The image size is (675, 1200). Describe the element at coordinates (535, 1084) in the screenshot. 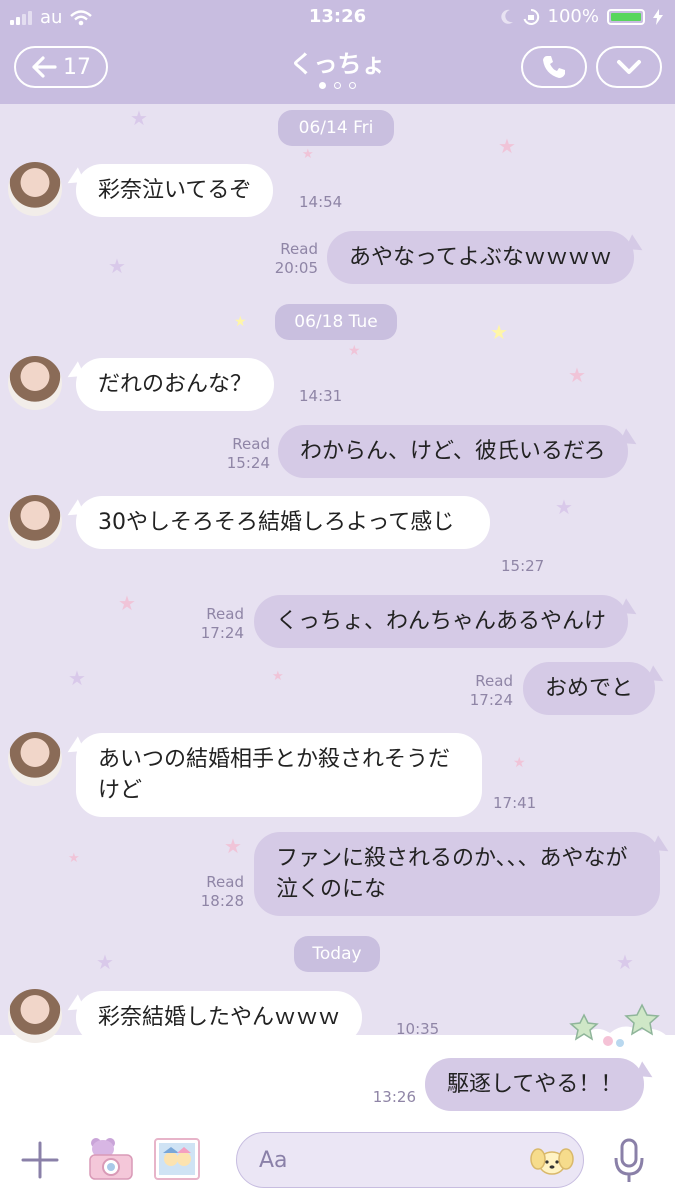

I see `outgoing-message: 駆逐してやる！！` at that location.